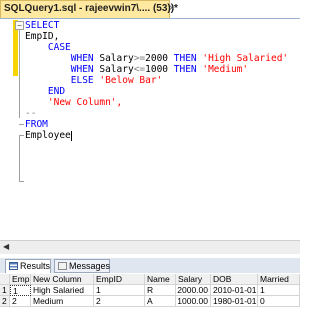  What do you see at coordinates (160, 290) in the screenshot?
I see `grid-cell: R` at bounding box center [160, 290].